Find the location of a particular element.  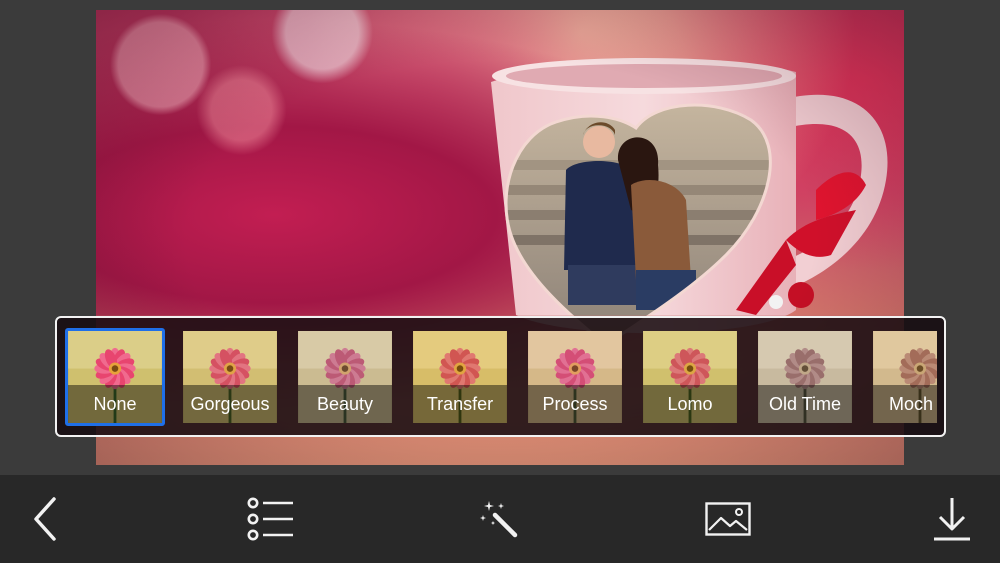

magic-wand-icon is located at coordinates (499, 519).